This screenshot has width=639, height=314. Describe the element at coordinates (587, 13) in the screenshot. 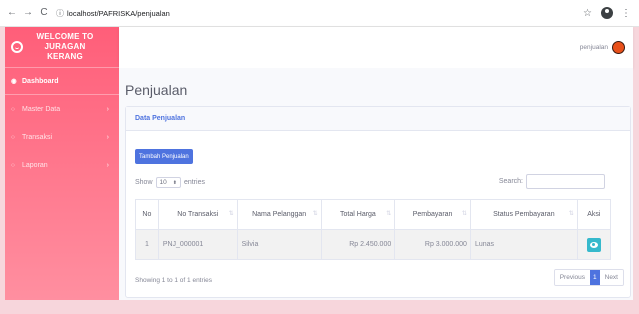

I see `bookmark-star-icon: ☆` at that location.